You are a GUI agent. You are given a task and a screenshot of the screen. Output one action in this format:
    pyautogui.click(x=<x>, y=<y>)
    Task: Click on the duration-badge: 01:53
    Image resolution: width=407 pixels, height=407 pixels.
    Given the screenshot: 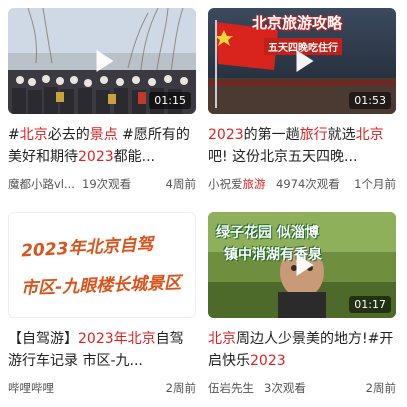 What is the action you would take?
    pyautogui.click(x=370, y=100)
    